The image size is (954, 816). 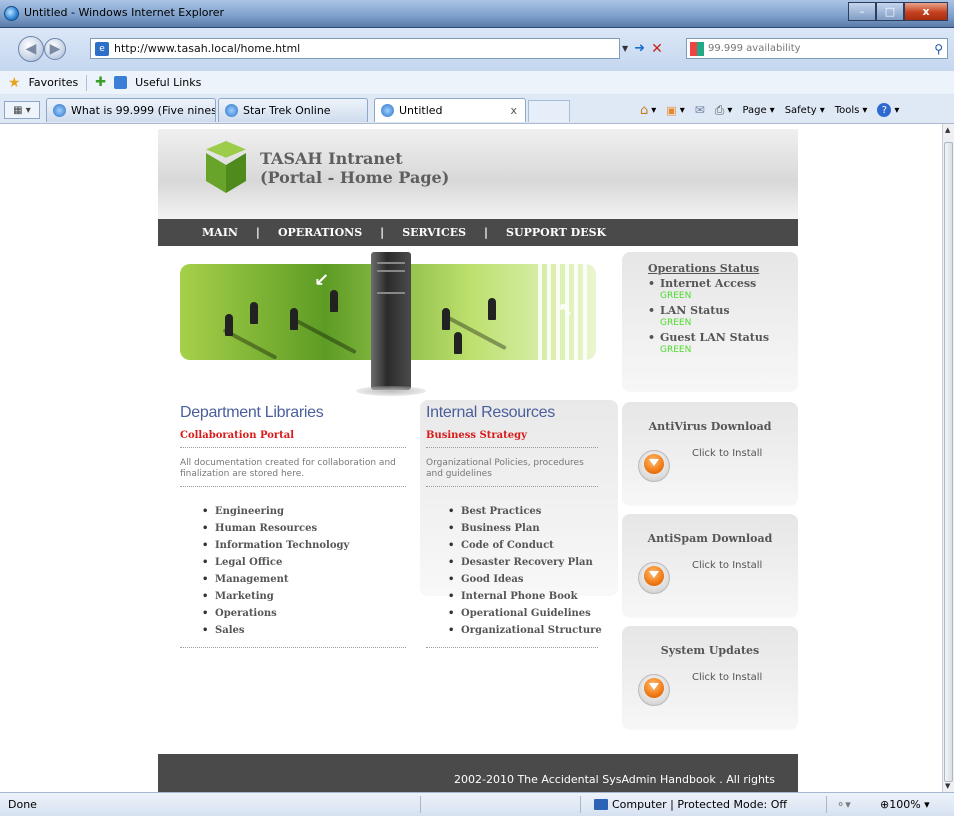 What do you see at coordinates (758, 110) in the screenshot?
I see `page-menu: Page ▾` at bounding box center [758, 110].